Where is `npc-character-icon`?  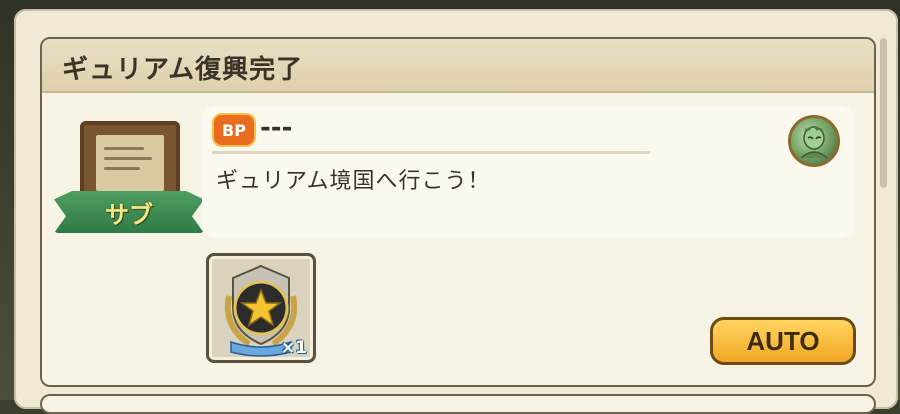
npc-character-icon is located at coordinates (814, 141).